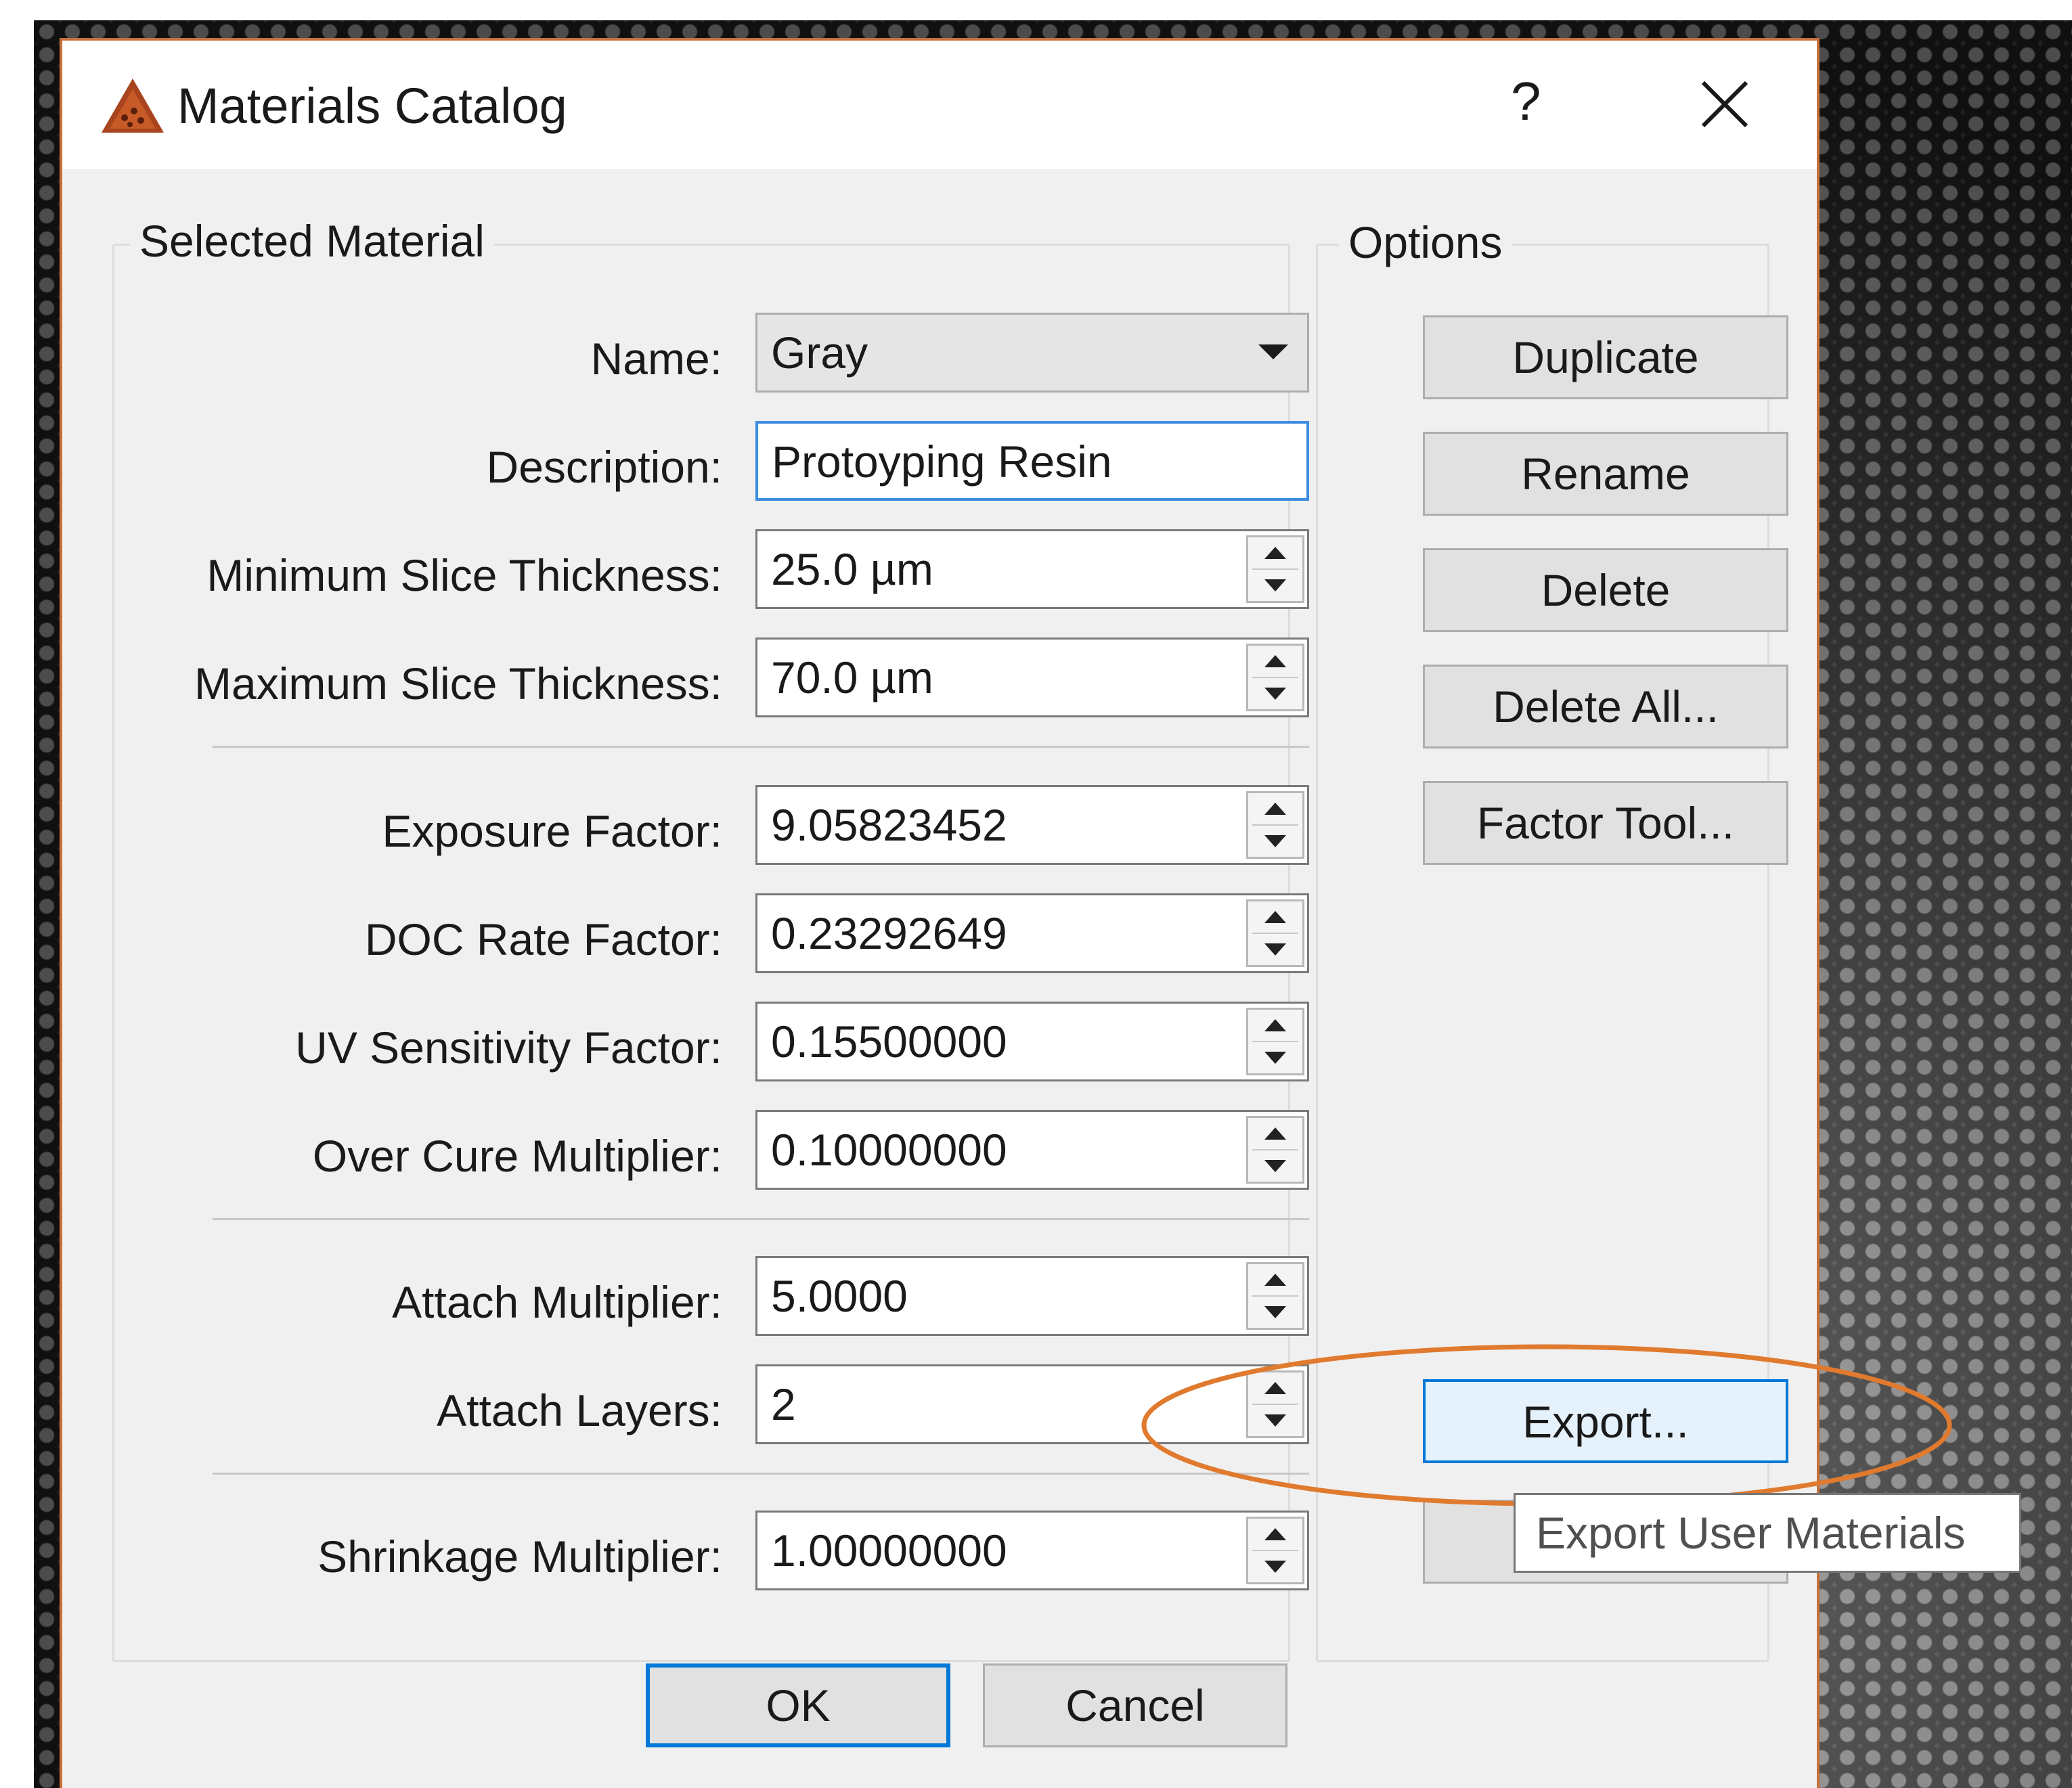 The width and height of the screenshot is (2072, 1788). What do you see at coordinates (889, 1150) in the screenshot?
I see `over-cure-value: 0.10000000` at bounding box center [889, 1150].